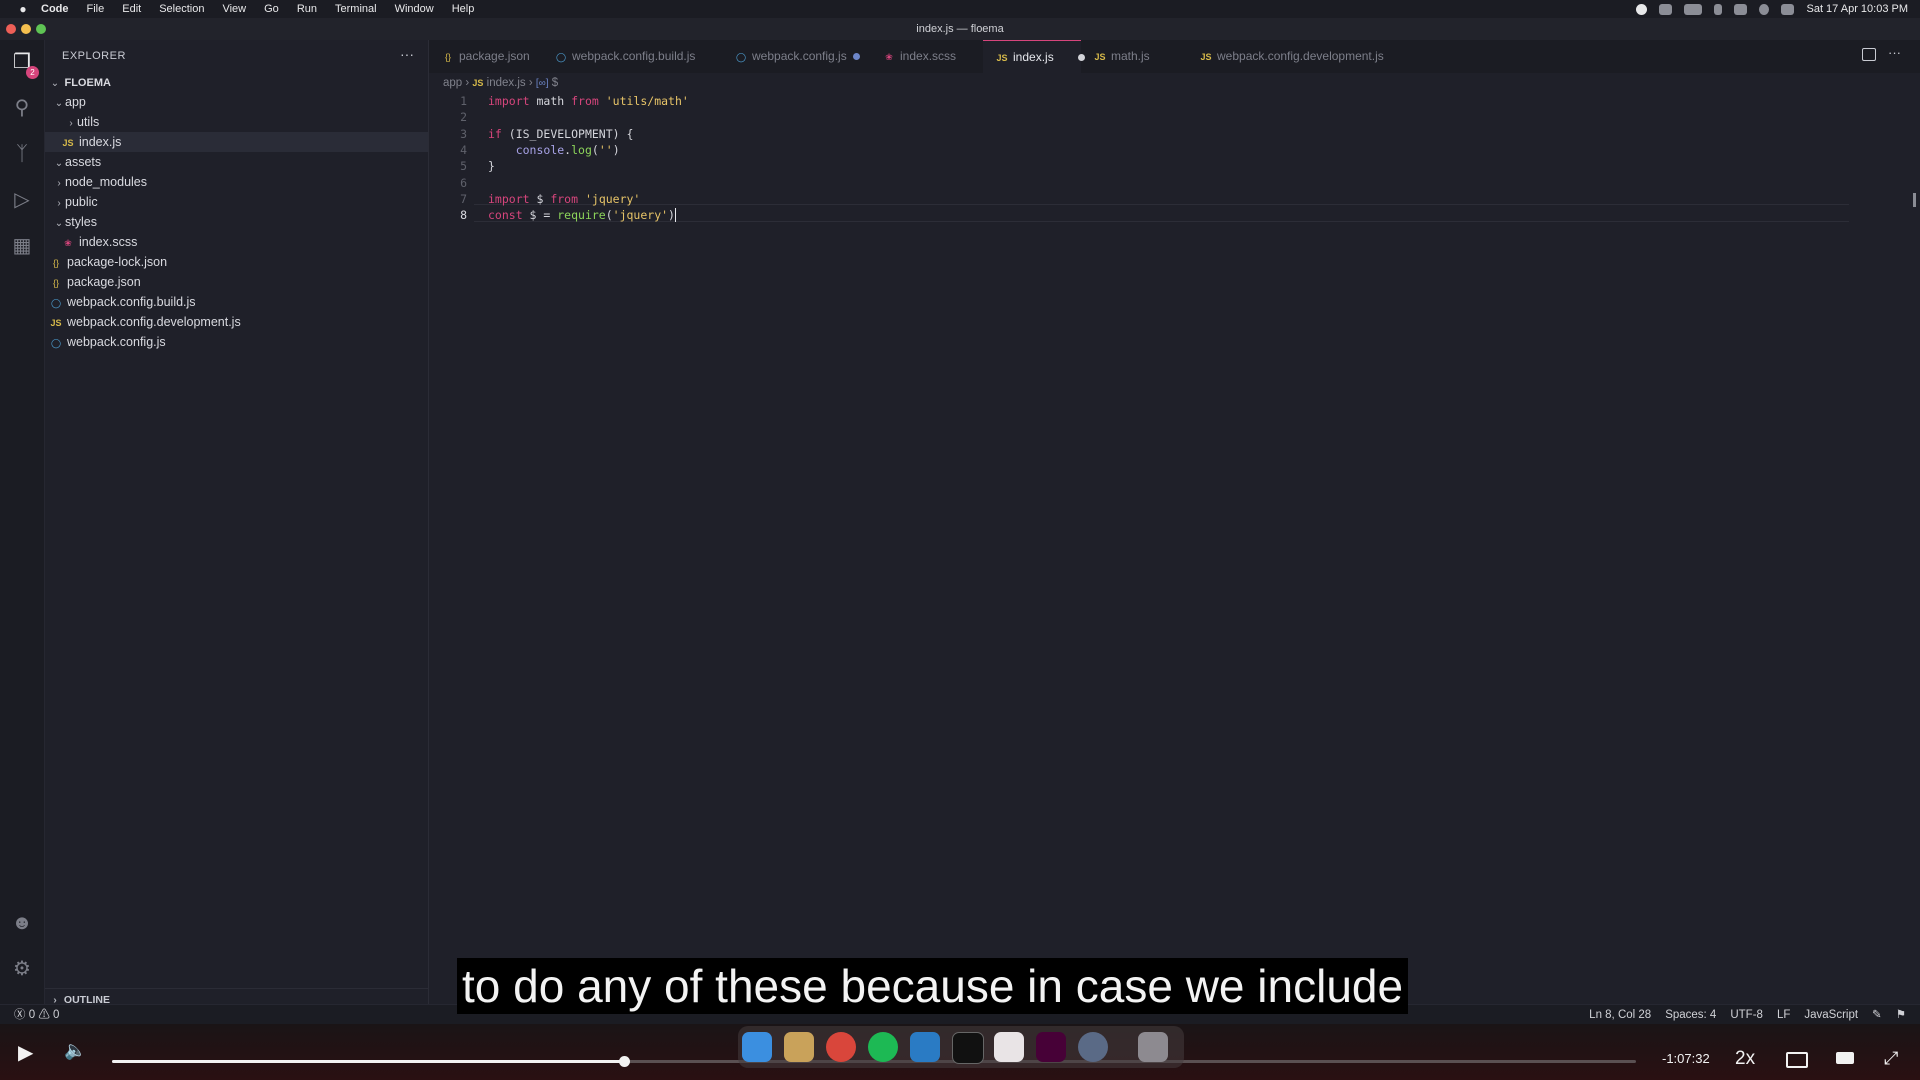 The height and width of the screenshot is (1080, 1920). I want to click on line-number: 6, so click(463, 182).